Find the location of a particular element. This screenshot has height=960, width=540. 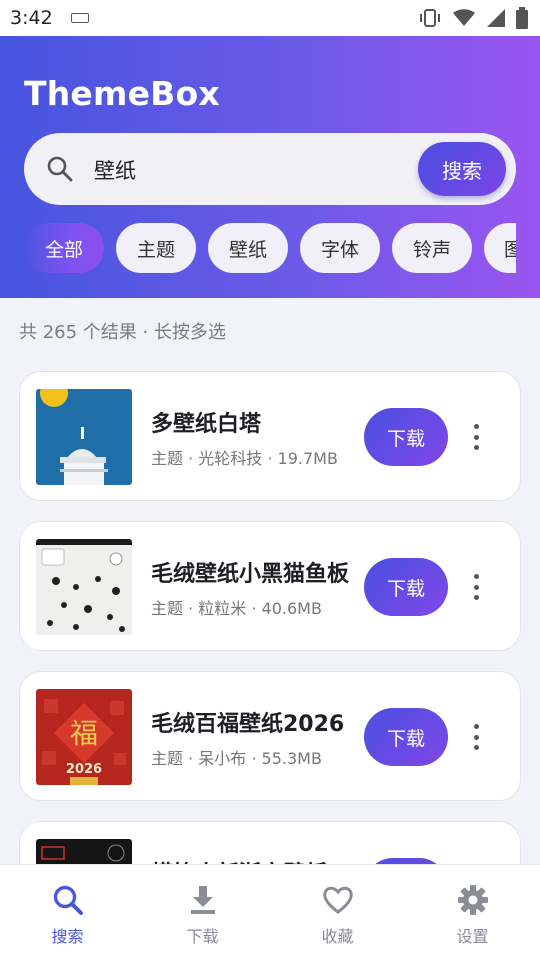

bottom-navigation: 搜索 下载 收藏 设置 is located at coordinates (270, 912).